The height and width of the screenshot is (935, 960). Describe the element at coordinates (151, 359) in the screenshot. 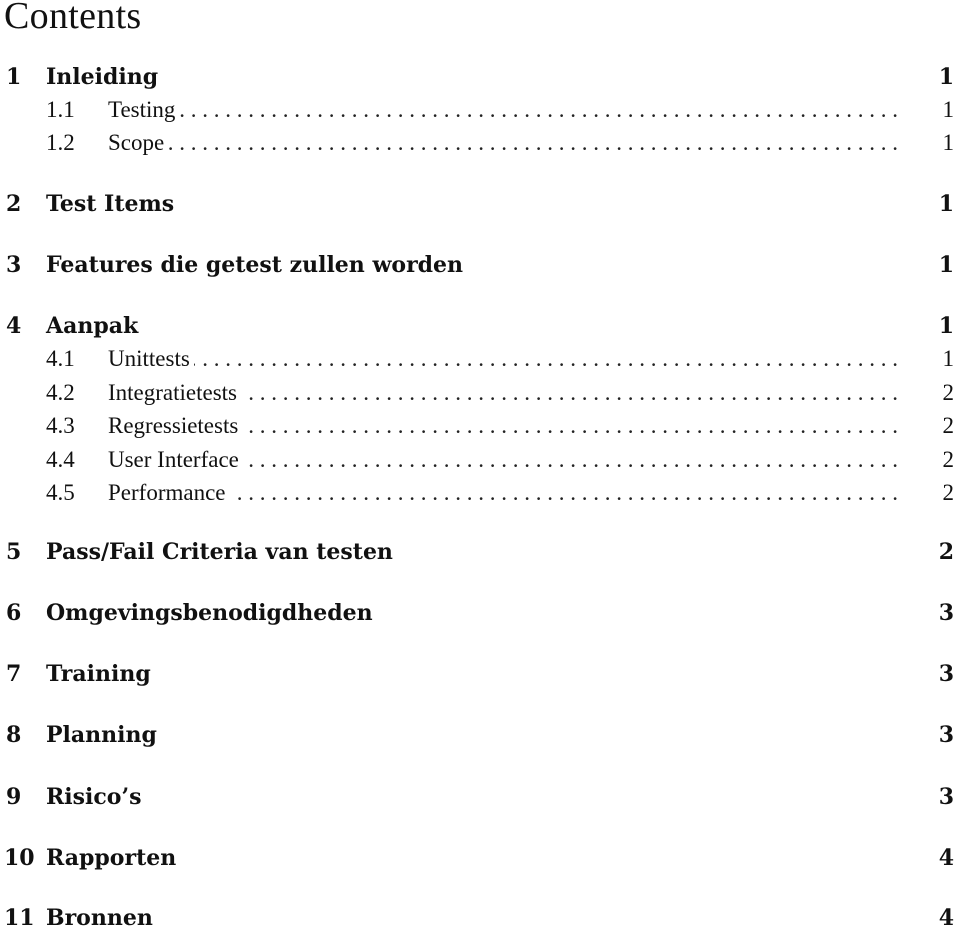

I see `toc-entry-label: Unittests` at that location.